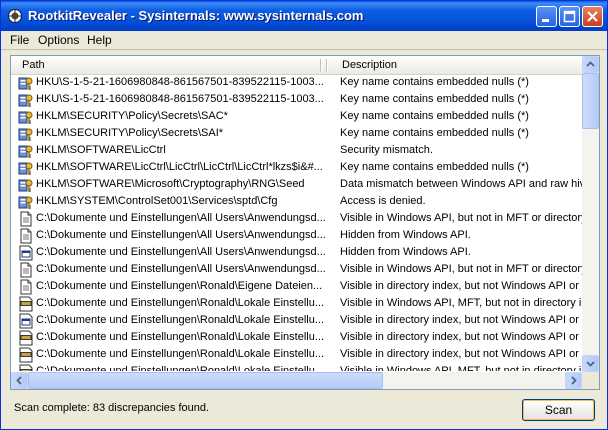 The image size is (608, 430). I want to click on row-description: Security mismatch., so click(386, 150).